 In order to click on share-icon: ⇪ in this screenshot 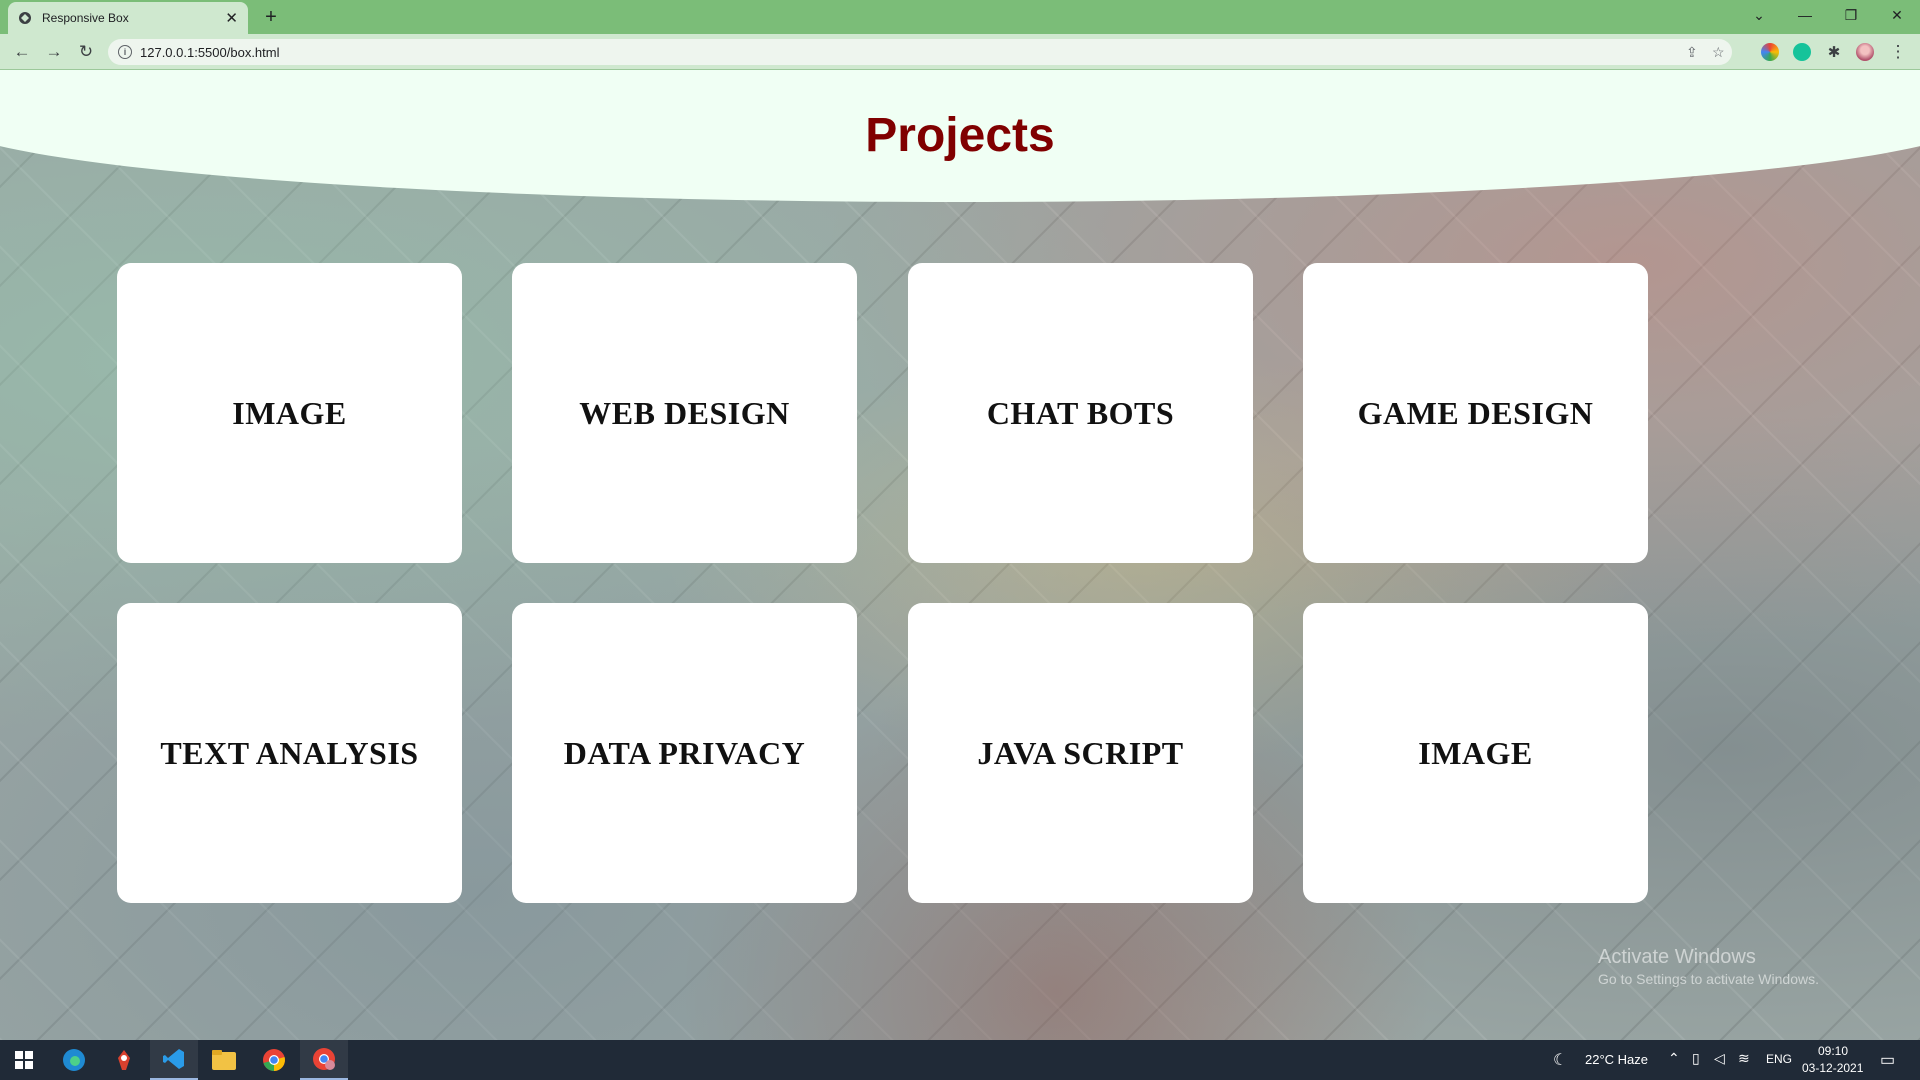, I will do `click(1692, 52)`.